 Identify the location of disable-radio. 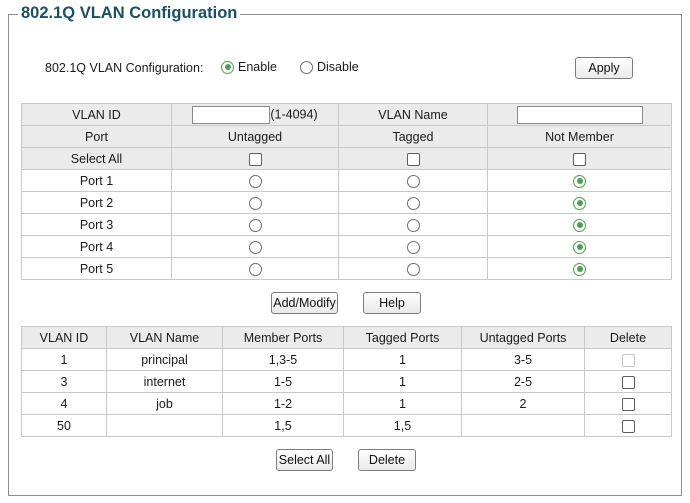
(306, 67).